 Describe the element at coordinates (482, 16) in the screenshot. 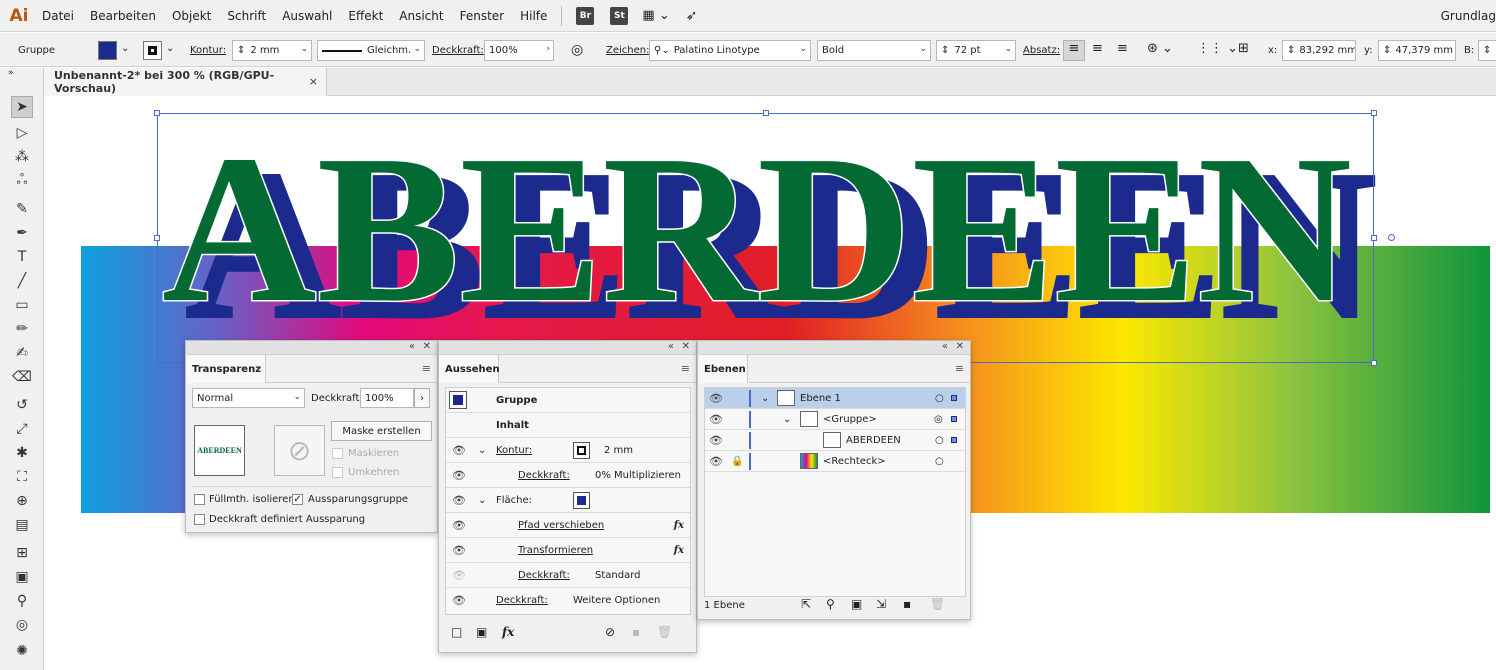

I see `menu-fenster: Fenster` at that location.